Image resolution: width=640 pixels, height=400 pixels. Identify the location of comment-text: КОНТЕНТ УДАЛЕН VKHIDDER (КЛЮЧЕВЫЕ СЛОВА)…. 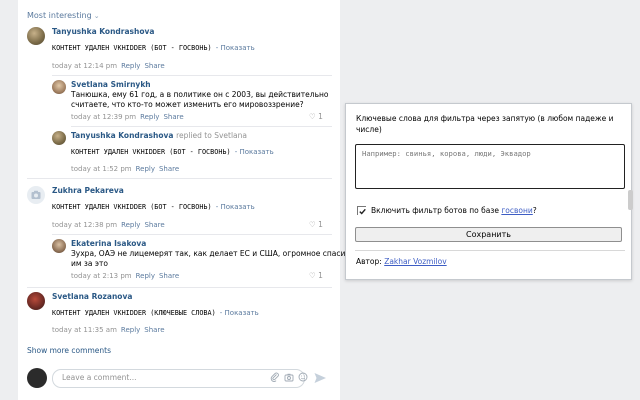
(155, 313).